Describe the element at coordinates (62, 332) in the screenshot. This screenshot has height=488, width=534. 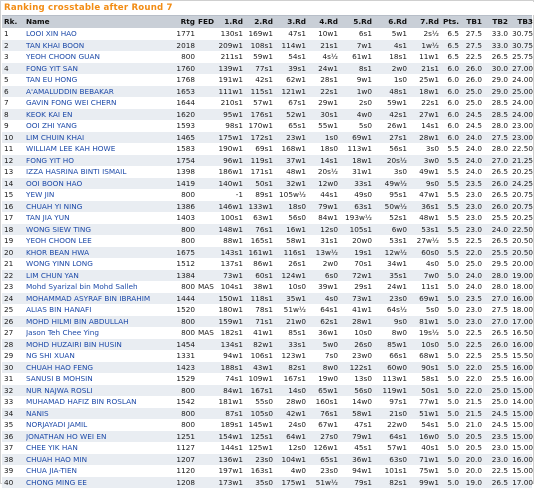
I see `player-name: Jason Teh Chee Ying` at that location.